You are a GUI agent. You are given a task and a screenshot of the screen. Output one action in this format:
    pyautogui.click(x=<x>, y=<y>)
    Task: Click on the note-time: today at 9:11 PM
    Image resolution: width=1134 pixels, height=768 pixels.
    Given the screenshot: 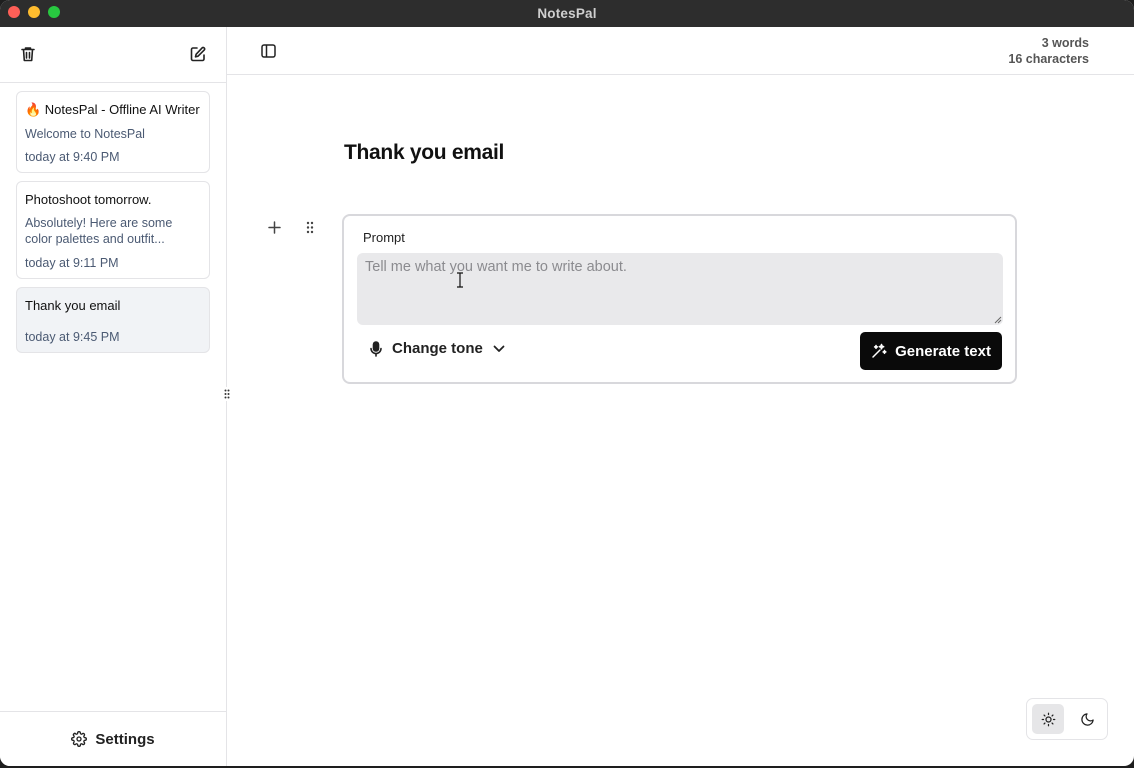 What is the action you would take?
    pyautogui.click(x=72, y=263)
    